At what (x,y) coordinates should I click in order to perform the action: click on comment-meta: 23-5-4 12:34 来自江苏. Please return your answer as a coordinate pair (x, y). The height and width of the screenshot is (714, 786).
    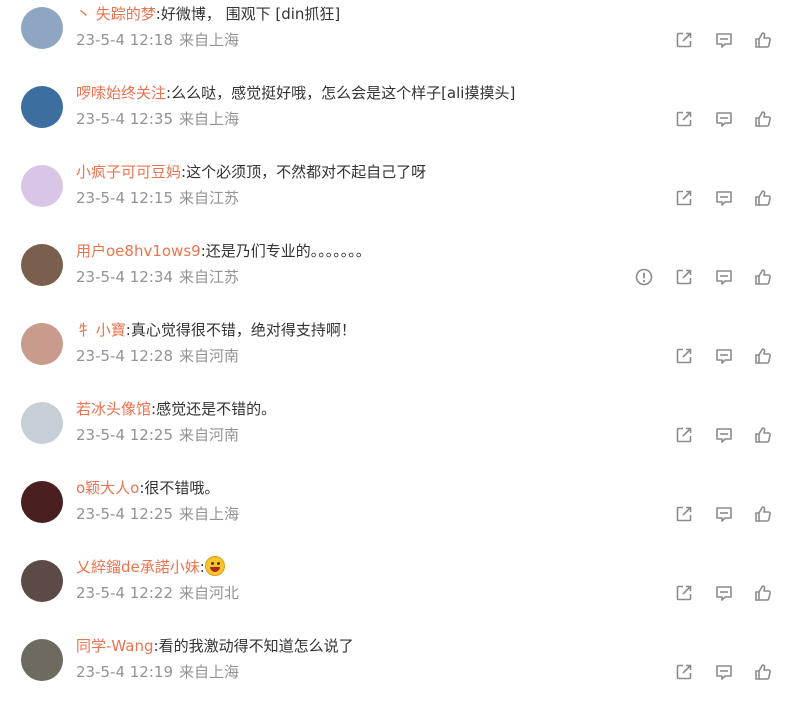
    Looking at the image, I should click on (157, 277).